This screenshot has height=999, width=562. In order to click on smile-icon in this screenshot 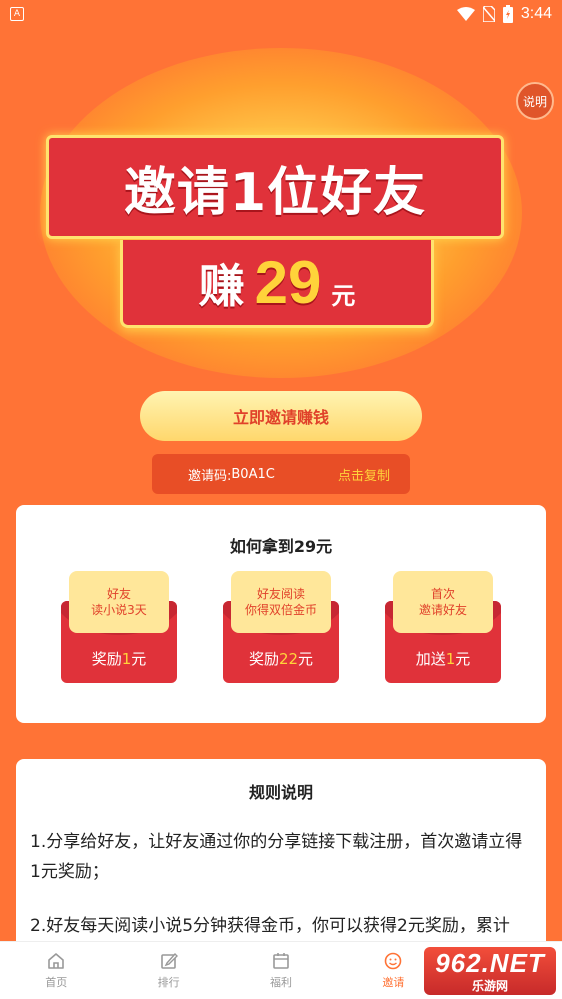, I will do `click(393, 961)`.